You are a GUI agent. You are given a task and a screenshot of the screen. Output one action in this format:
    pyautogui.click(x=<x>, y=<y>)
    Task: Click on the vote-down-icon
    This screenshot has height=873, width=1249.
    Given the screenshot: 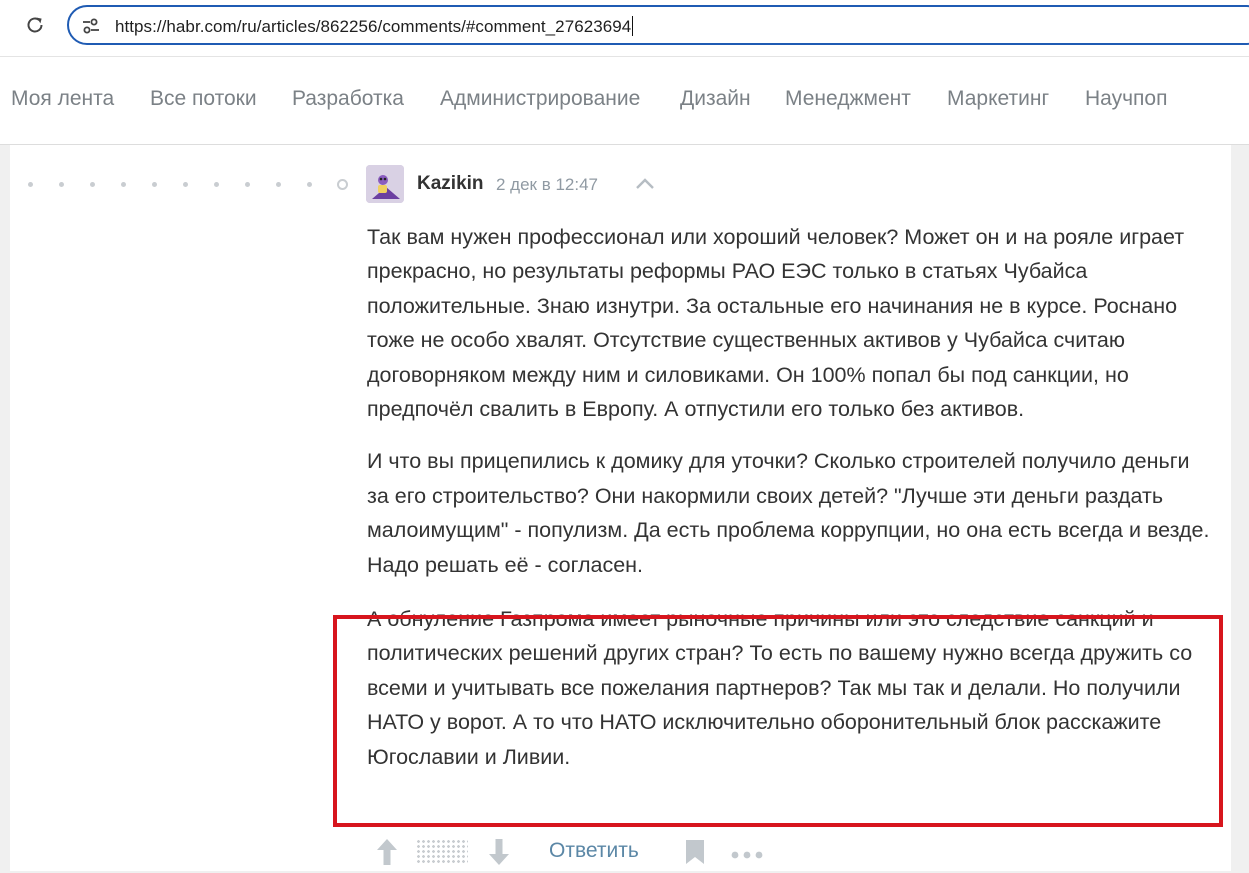 What is the action you would take?
    pyautogui.click(x=499, y=852)
    